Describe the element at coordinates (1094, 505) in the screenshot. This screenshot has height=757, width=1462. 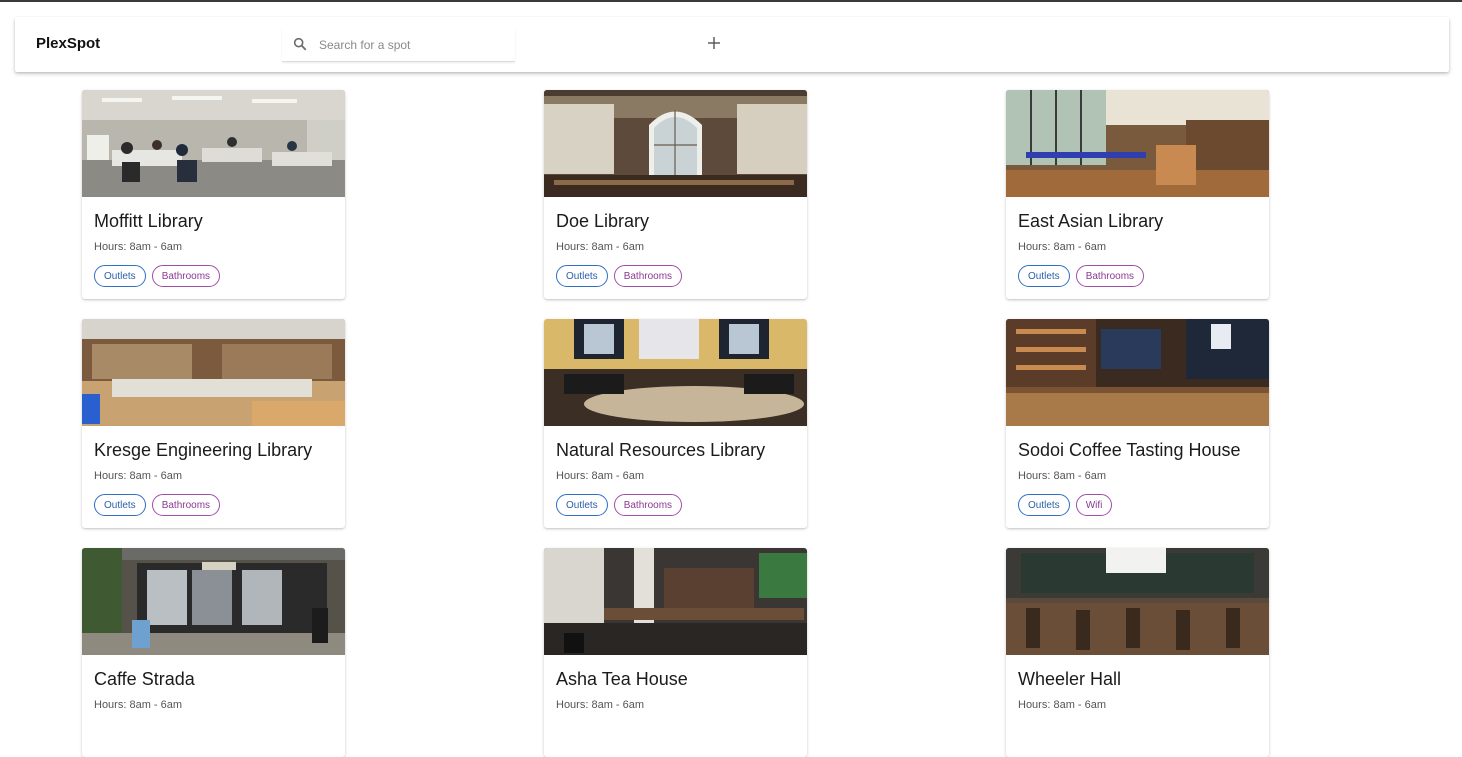
I see `tag-chip-wifi: Wifi` at that location.